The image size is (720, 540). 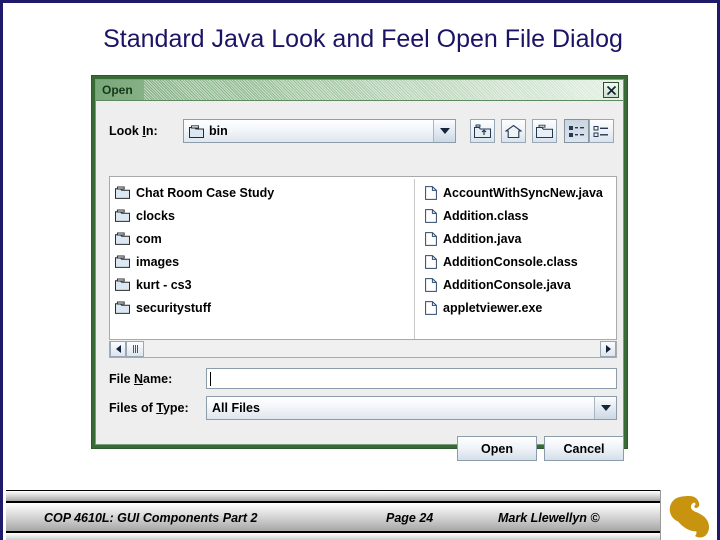 I want to click on list-item: AdditionConsole.class, so click(x=520, y=261).